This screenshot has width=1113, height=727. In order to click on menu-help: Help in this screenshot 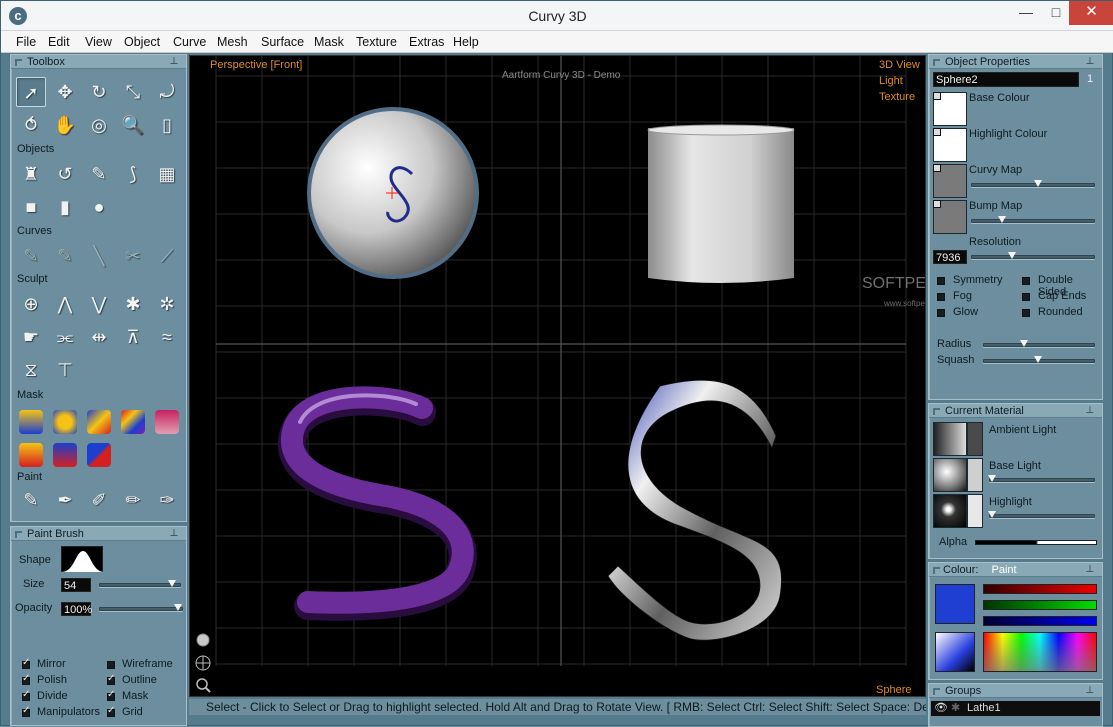, I will do `click(466, 42)`.